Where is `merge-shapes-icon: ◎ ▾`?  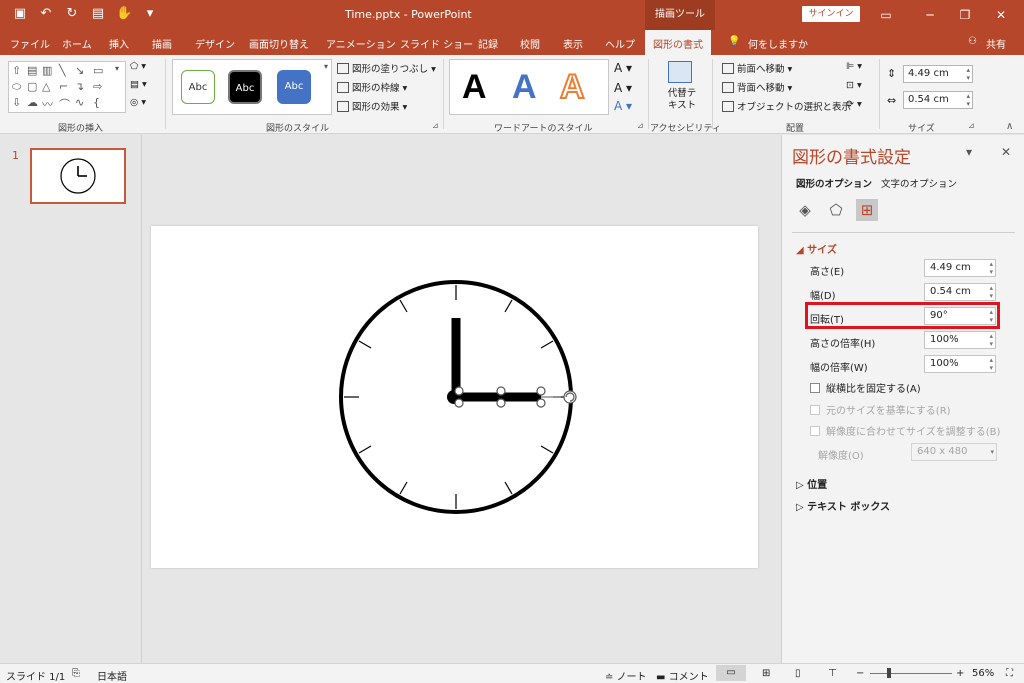 merge-shapes-icon: ◎ ▾ is located at coordinates (138, 102).